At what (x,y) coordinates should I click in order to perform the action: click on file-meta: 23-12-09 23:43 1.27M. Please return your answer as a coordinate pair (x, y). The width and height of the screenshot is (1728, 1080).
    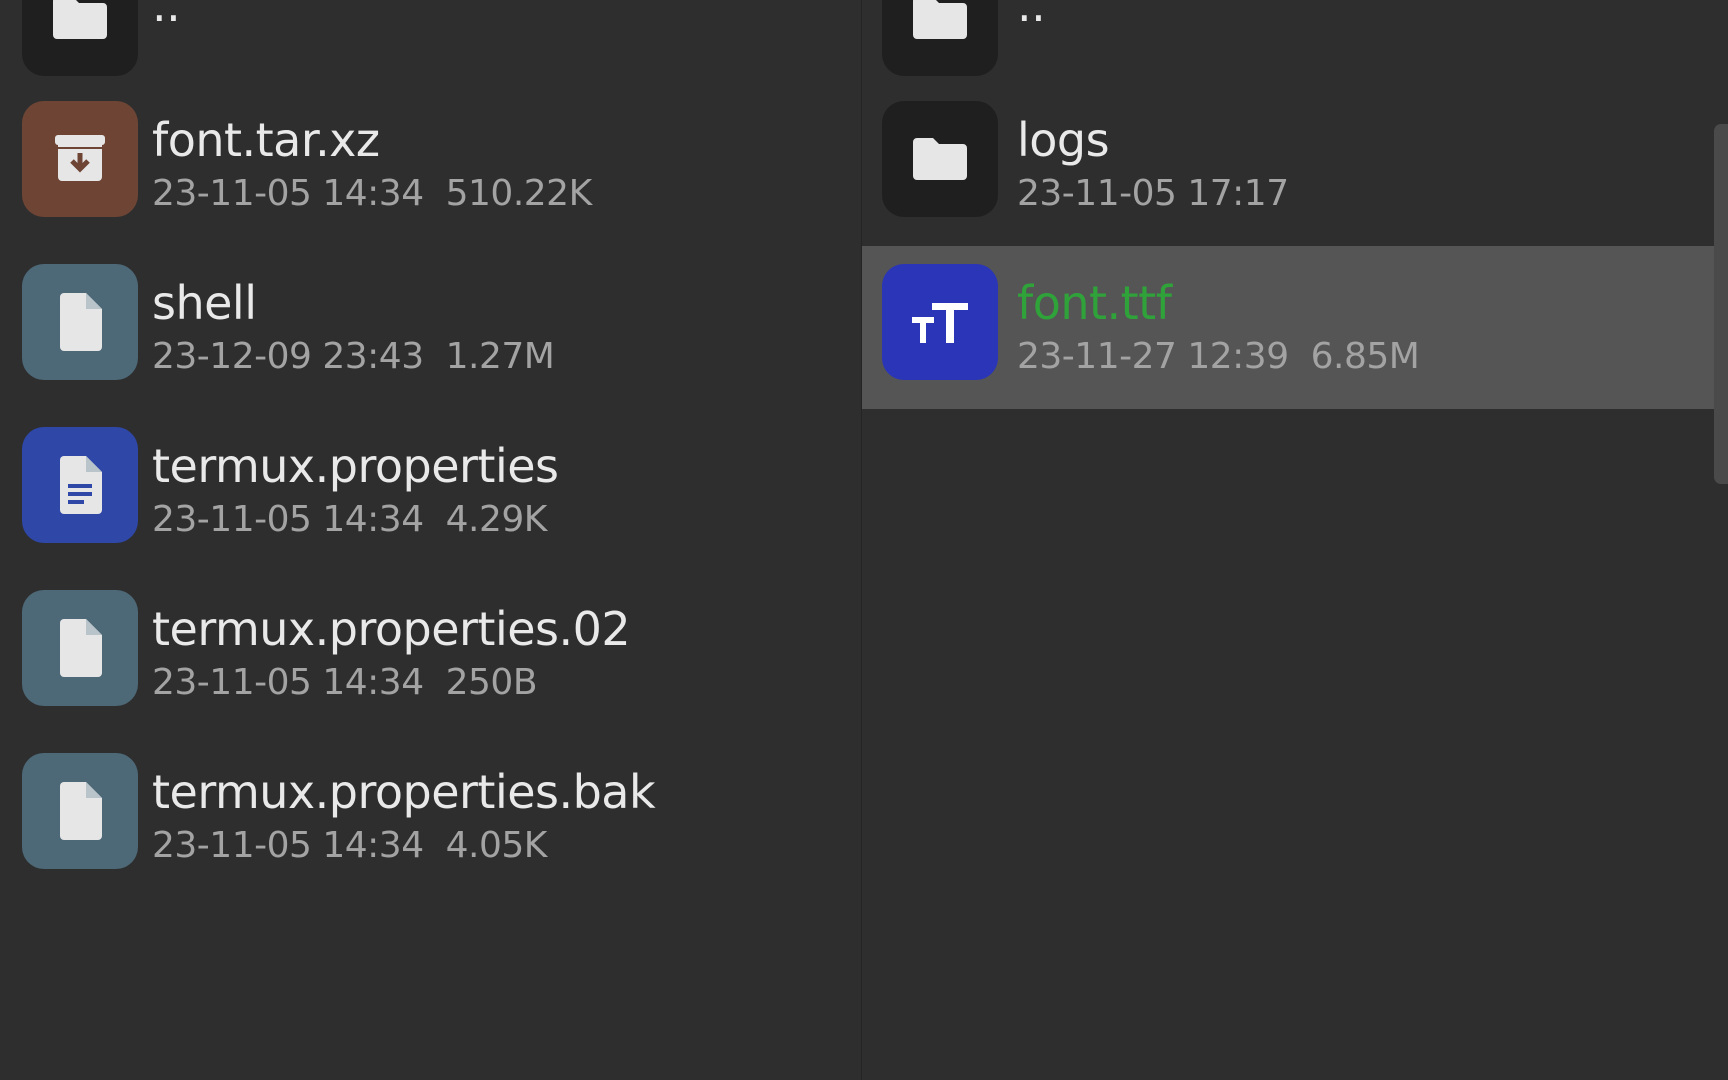
    Looking at the image, I should click on (353, 356).